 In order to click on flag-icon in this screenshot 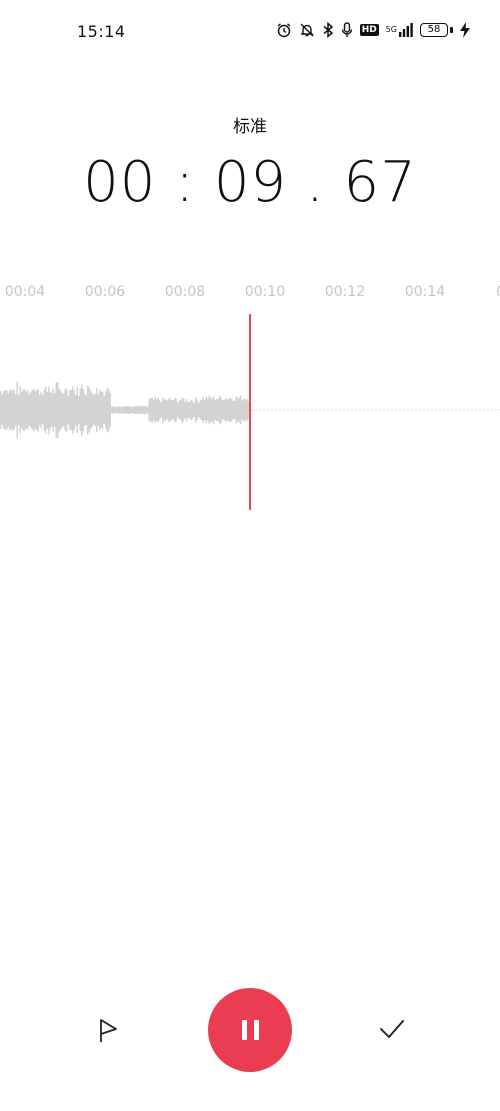, I will do `click(108, 1030)`.